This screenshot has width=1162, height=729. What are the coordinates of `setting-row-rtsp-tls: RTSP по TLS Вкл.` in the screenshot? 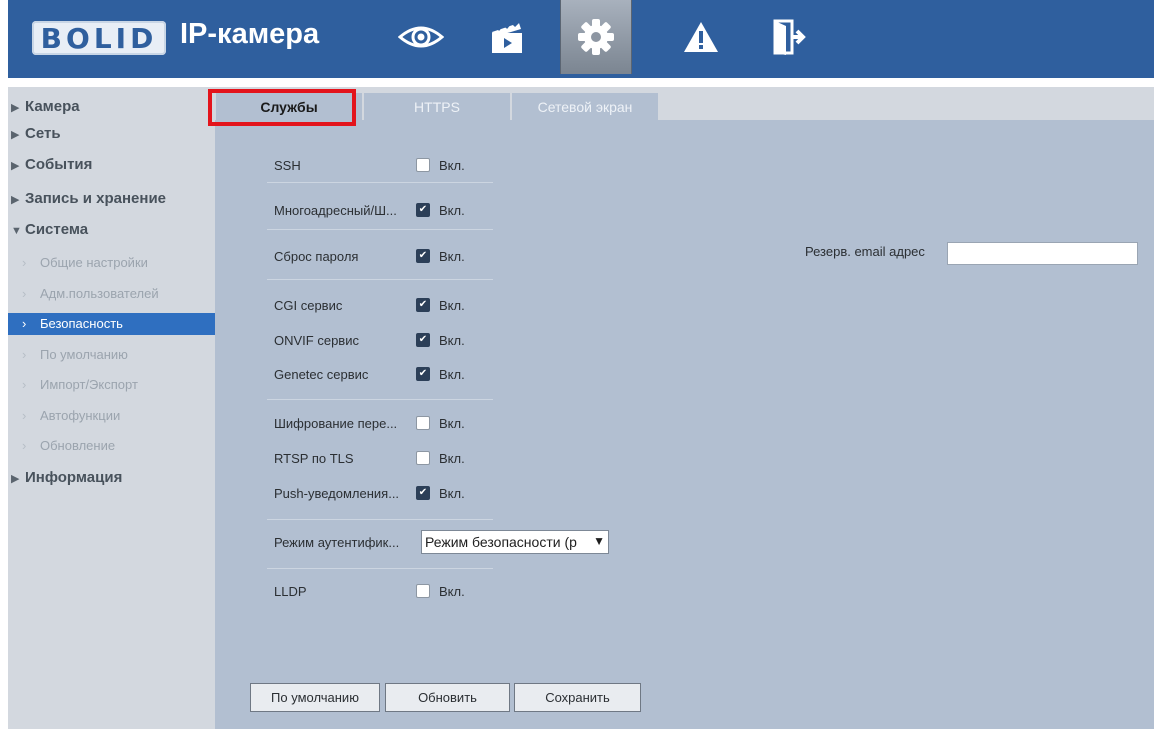 It's located at (369, 458).